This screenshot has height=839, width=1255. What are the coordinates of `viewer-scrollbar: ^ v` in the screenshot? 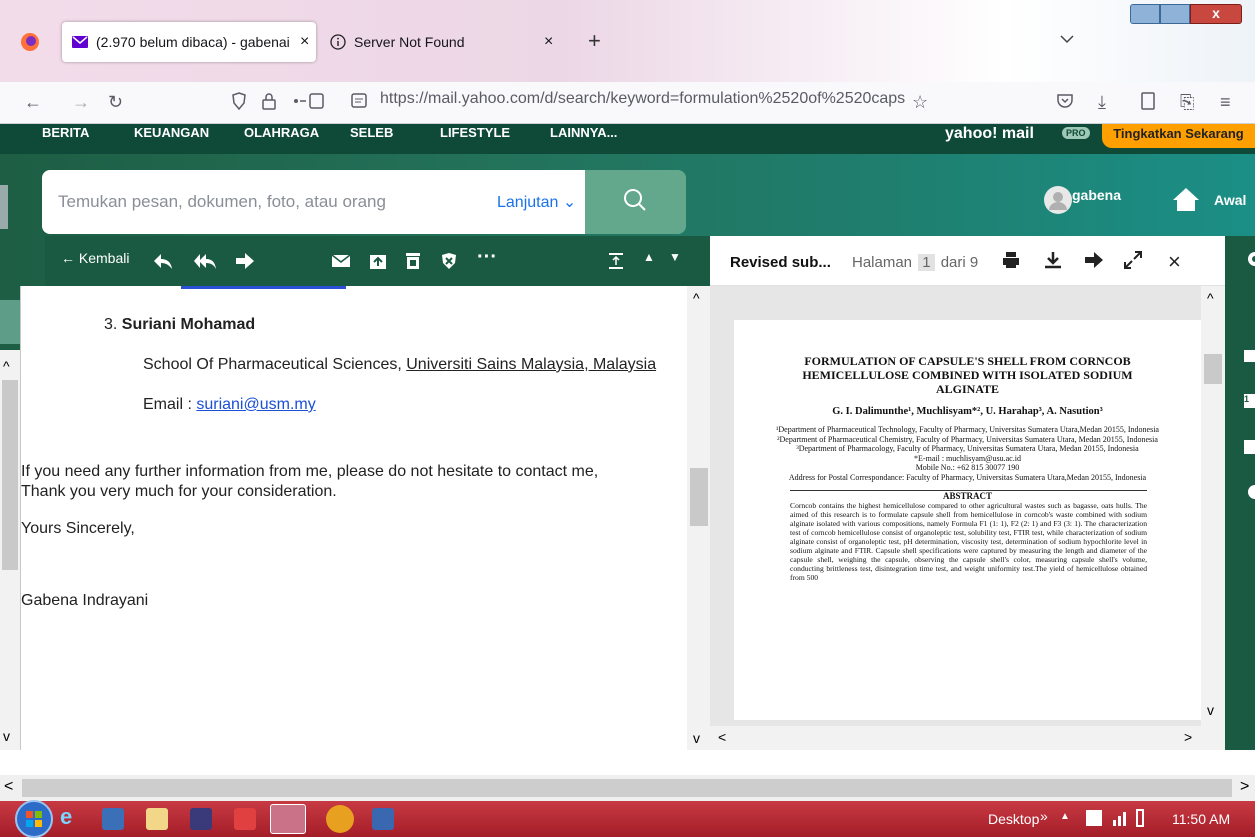 It's located at (1213, 506).